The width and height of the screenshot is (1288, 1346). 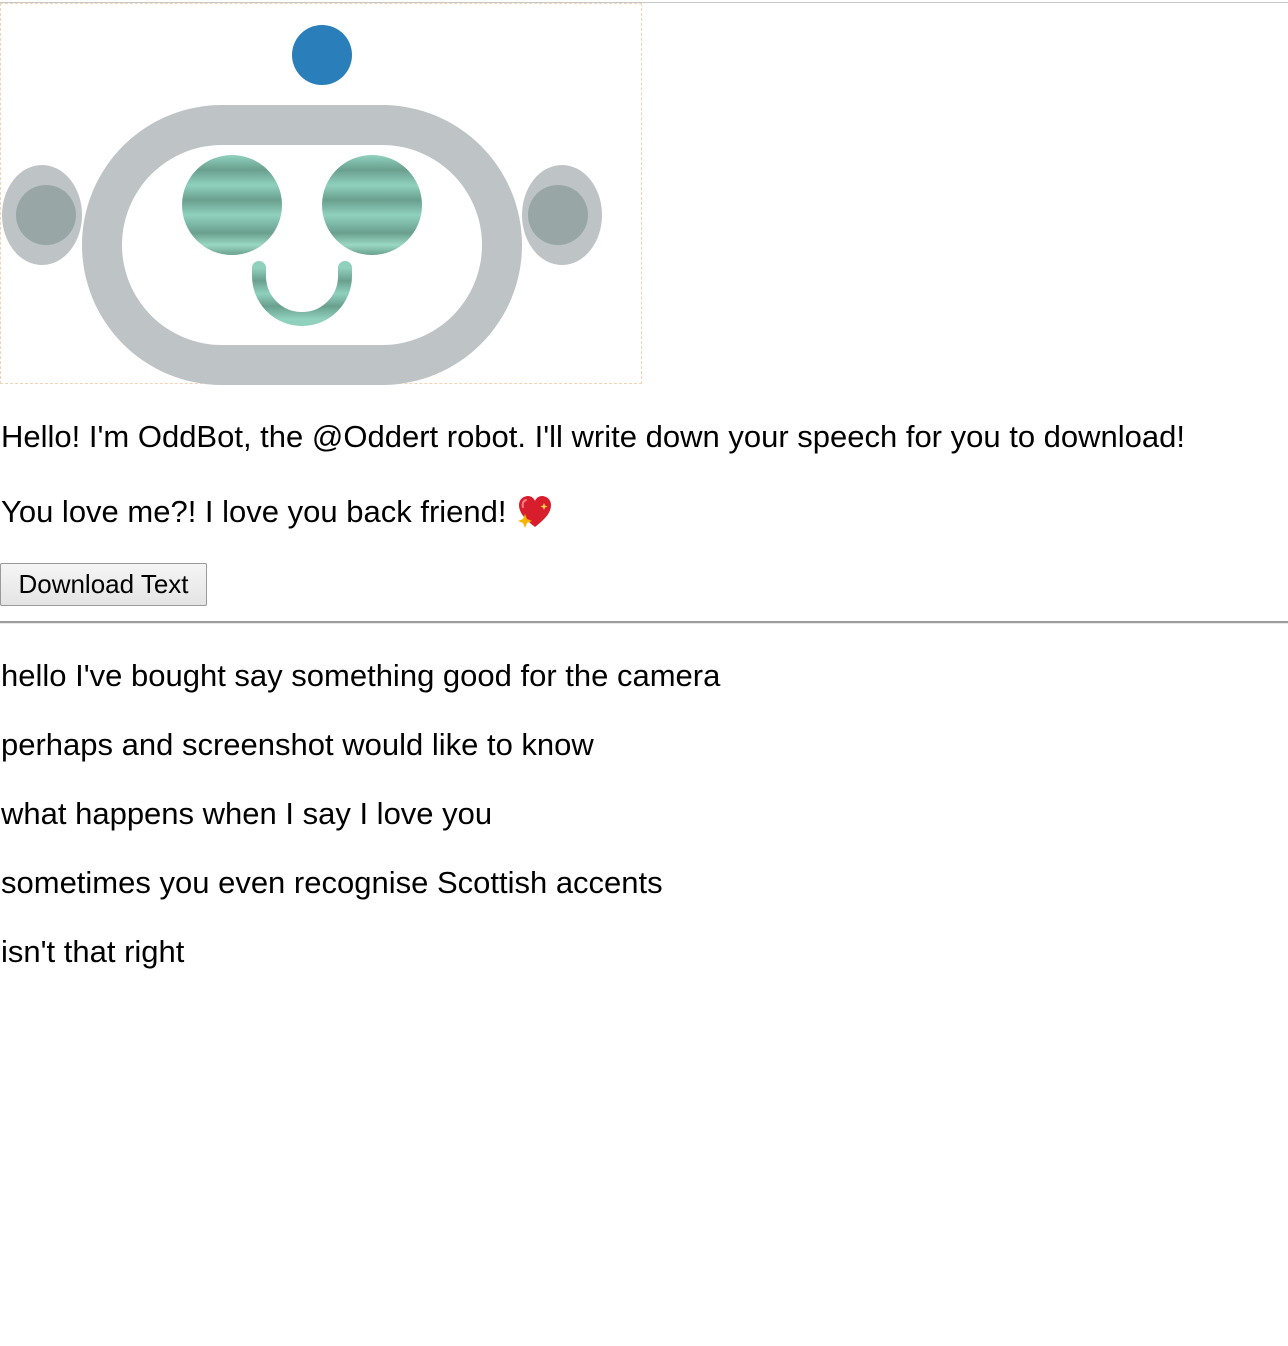 I want to click on robot-right-ear-inner, so click(x=558, y=215).